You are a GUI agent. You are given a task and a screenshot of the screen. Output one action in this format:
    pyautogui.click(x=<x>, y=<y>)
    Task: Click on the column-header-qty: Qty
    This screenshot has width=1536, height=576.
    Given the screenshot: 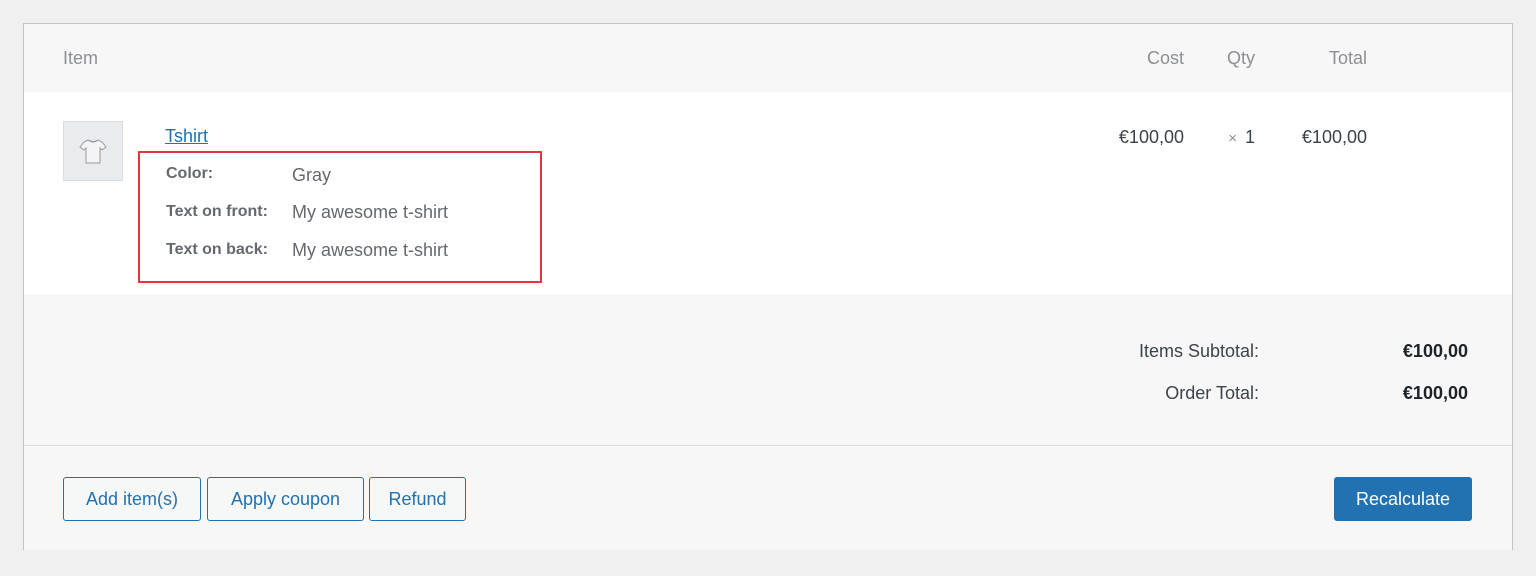 What is the action you would take?
    pyautogui.click(x=1240, y=58)
    